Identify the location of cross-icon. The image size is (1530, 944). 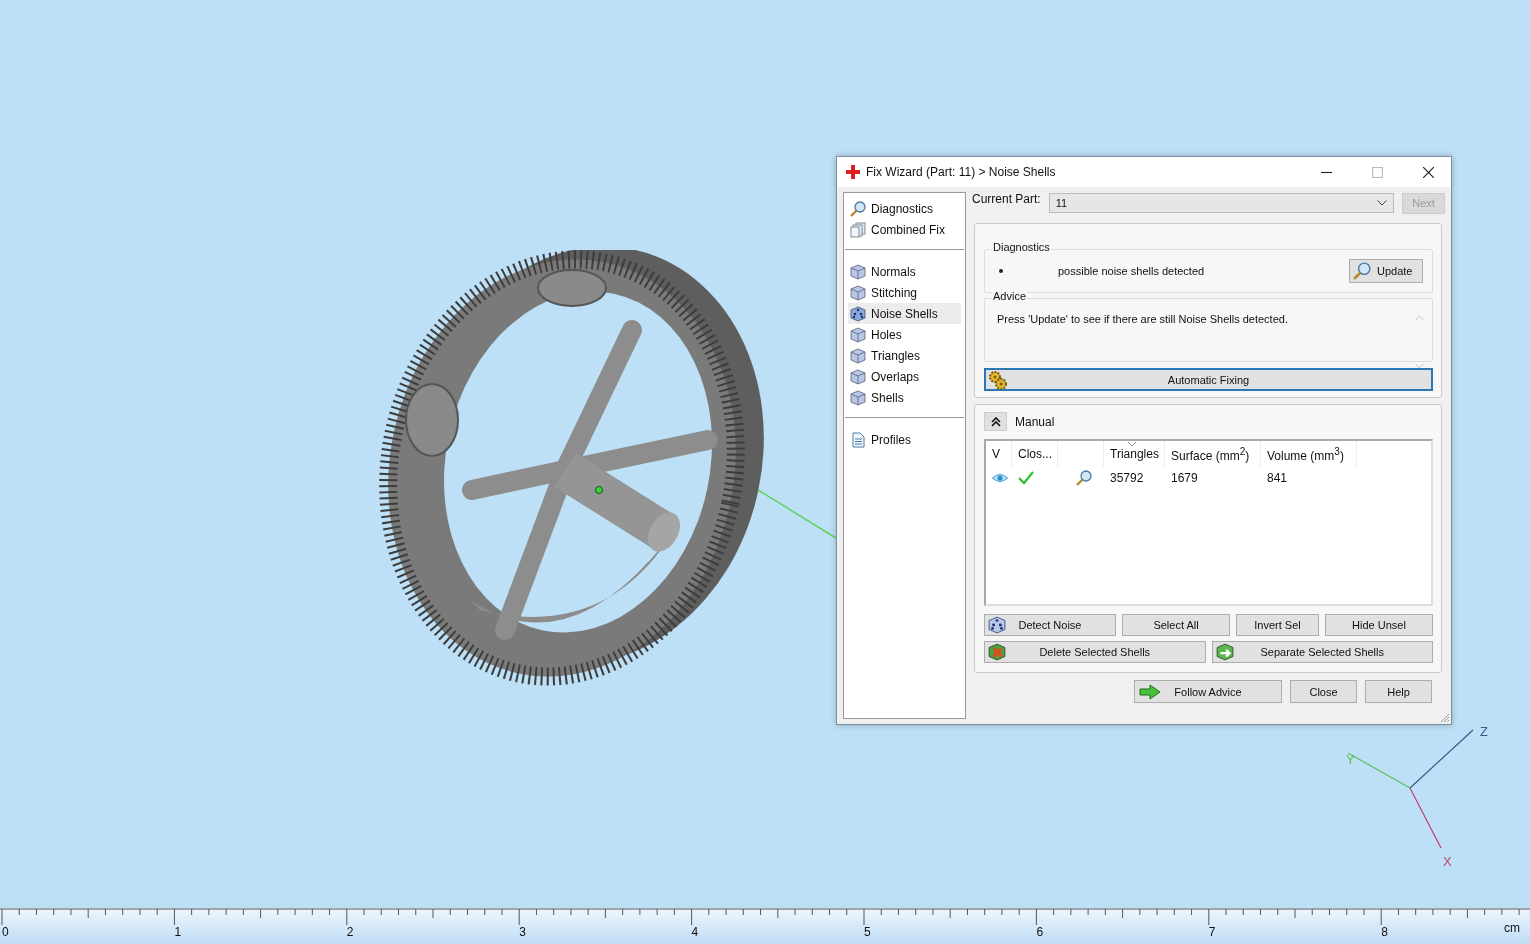
(853, 172).